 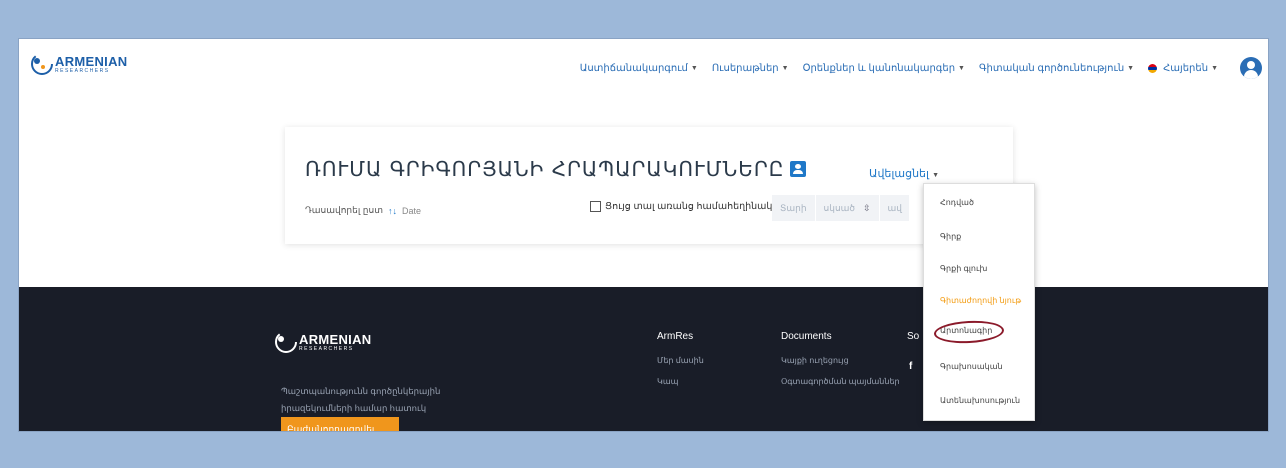 What do you see at coordinates (806, 336) in the screenshot?
I see `footer-col-title: Documents` at bounding box center [806, 336].